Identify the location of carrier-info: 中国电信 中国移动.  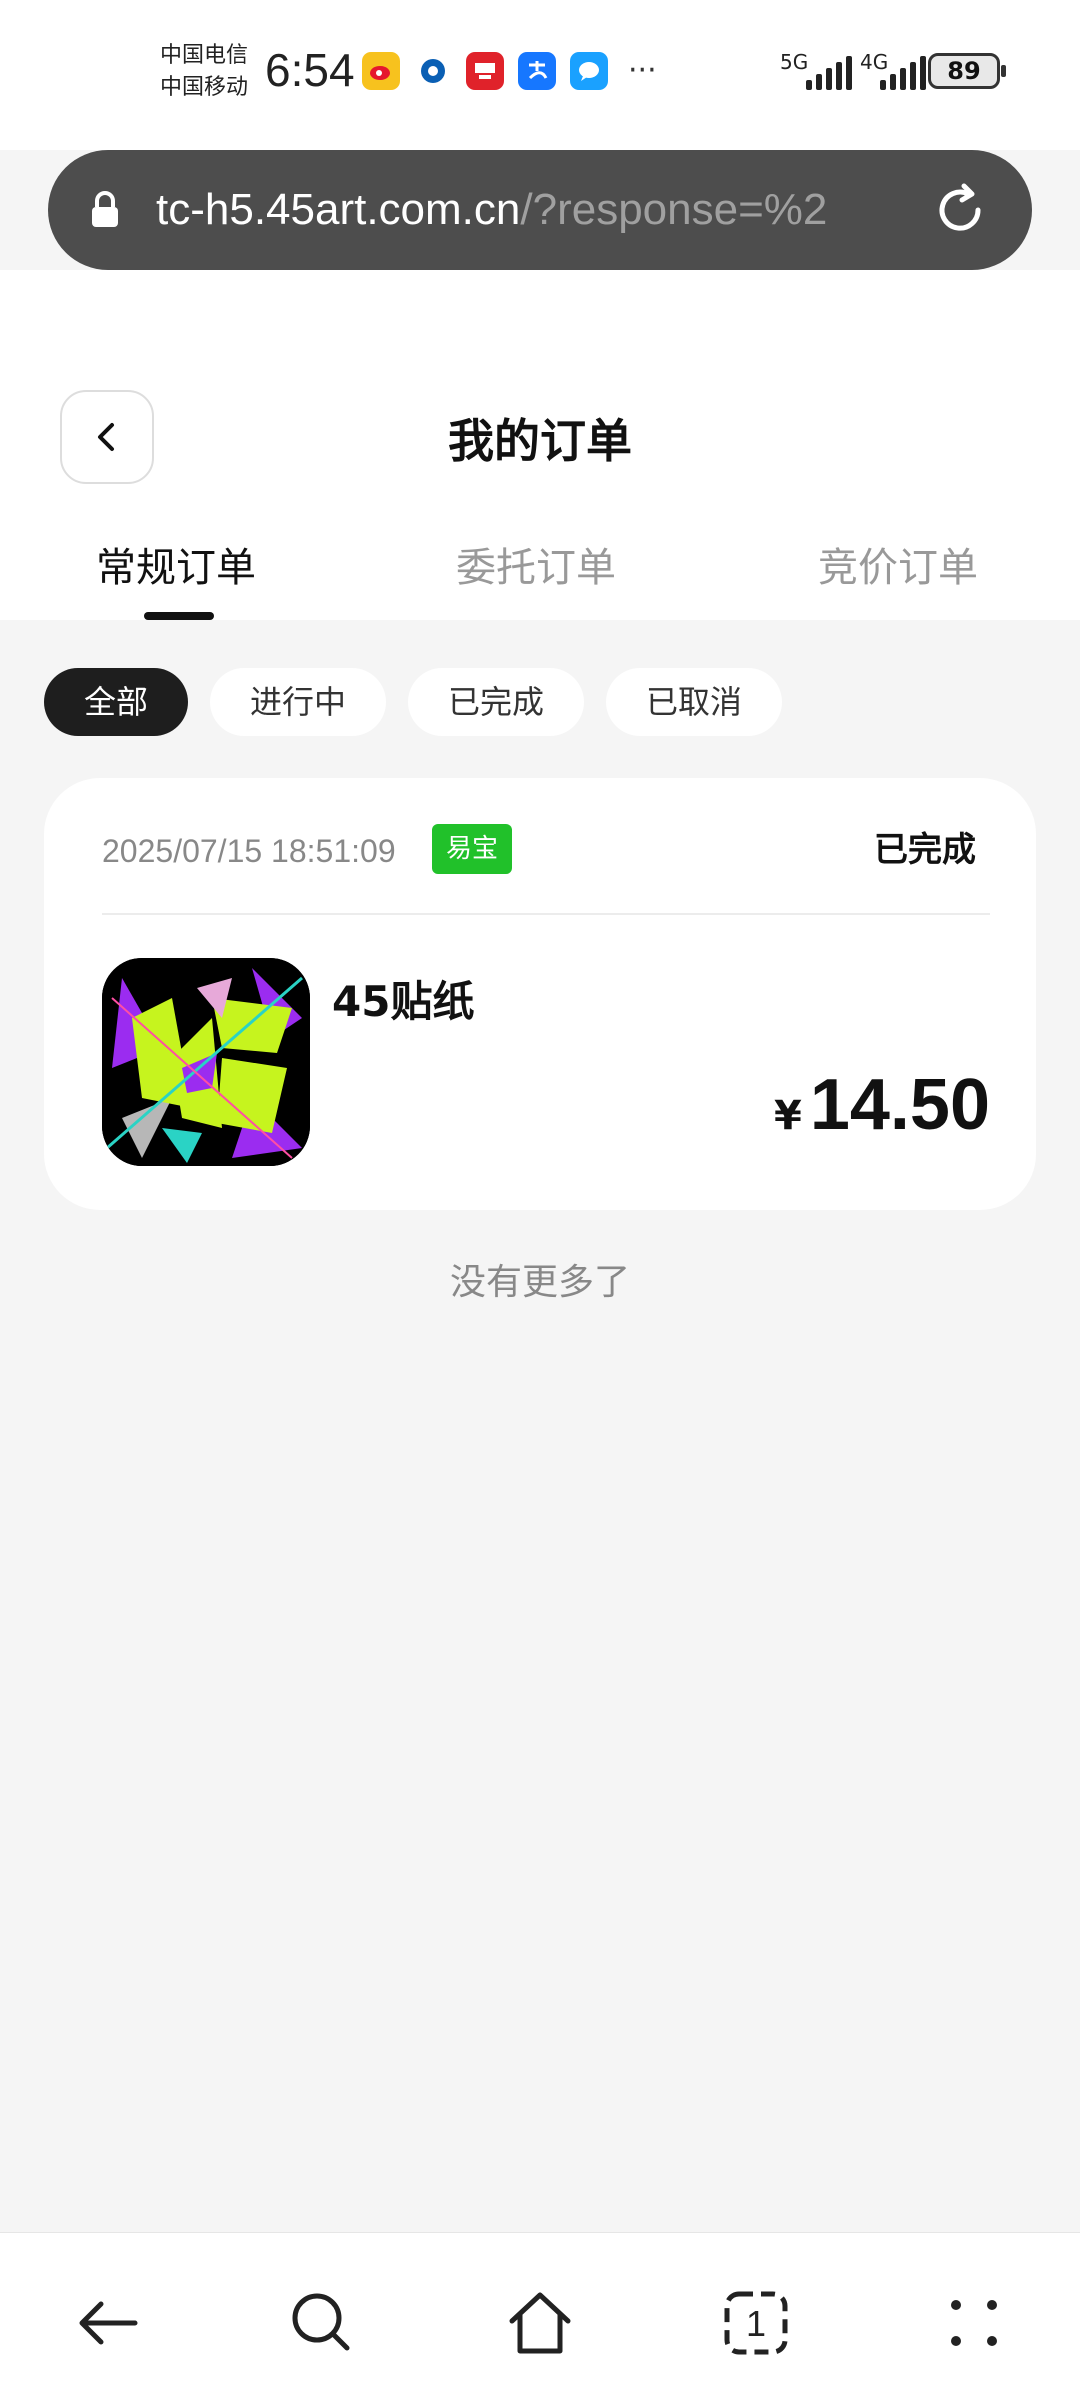
(204, 72).